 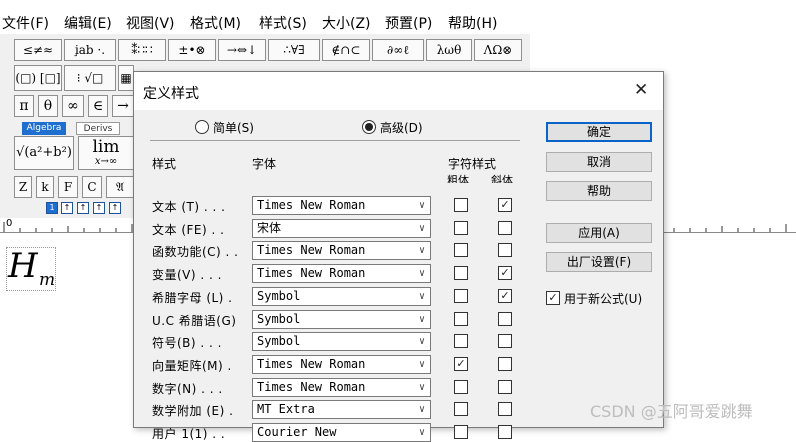 I want to click on greek-lower-palette-button: λωθ, so click(x=449, y=50).